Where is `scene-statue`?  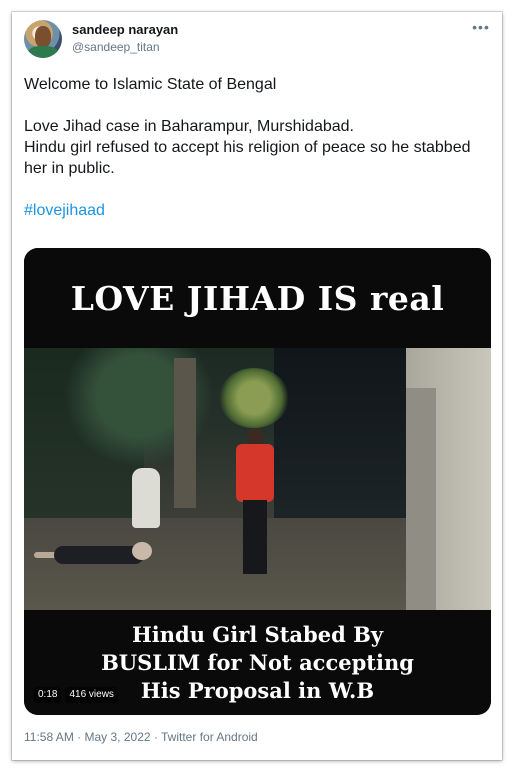 scene-statue is located at coordinates (146, 498).